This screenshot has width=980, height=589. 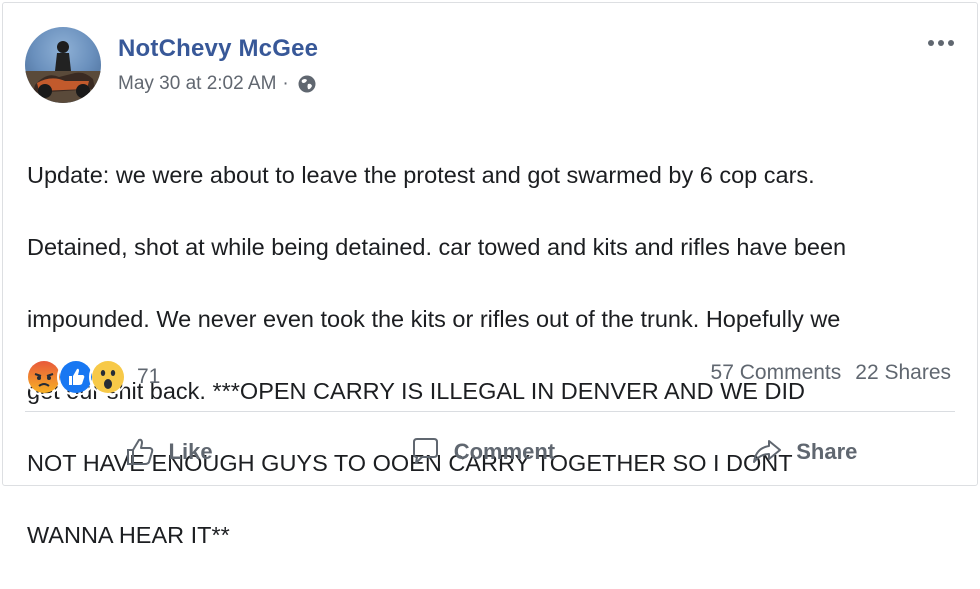 What do you see at coordinates (108, 377) in the screenshot?
I see `wow-reaction-icon` at bounding box center [108, 377].